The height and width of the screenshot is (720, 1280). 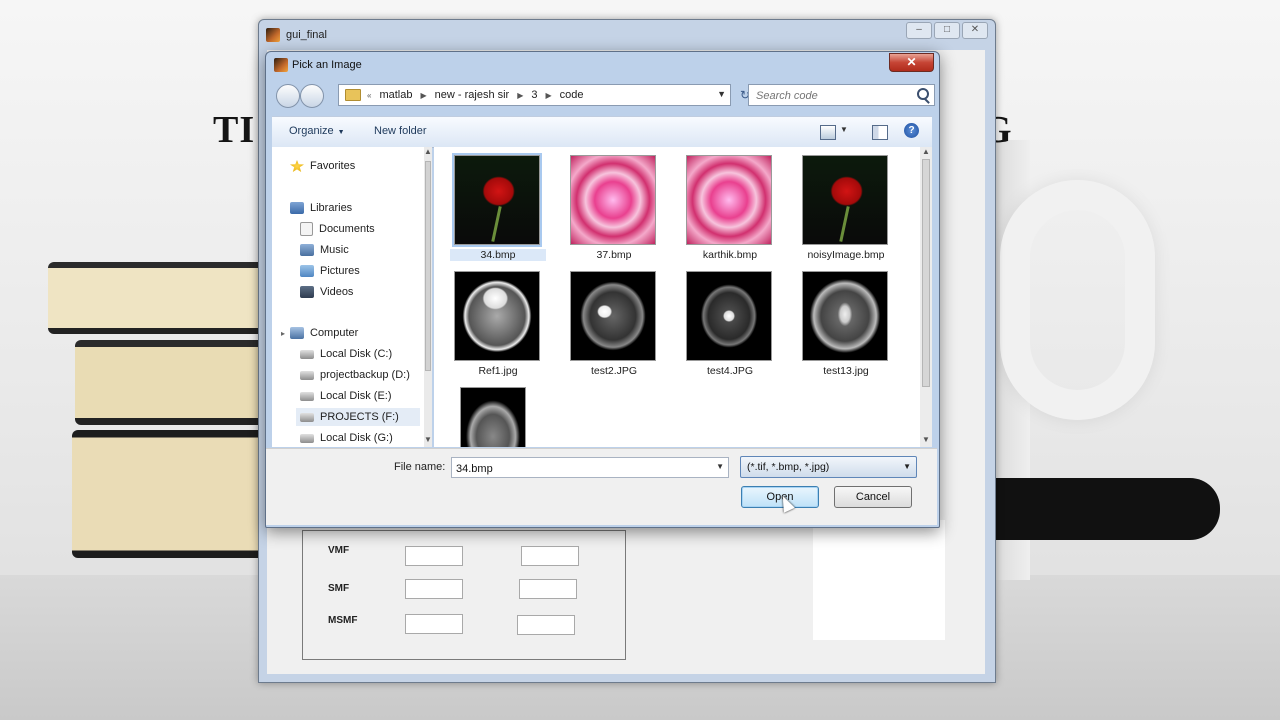 What do you see at coordinates (434, 589) in the screenshot?
I see `smf-value-1-field` at bounding box center [434, 589].